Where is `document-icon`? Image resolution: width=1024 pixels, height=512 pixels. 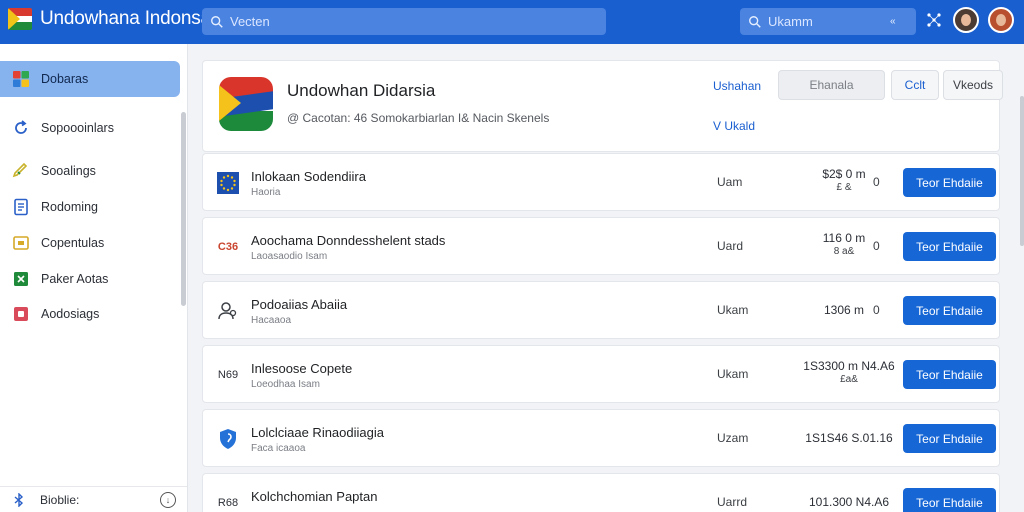
document-icon is located at coordinates (21, 207).